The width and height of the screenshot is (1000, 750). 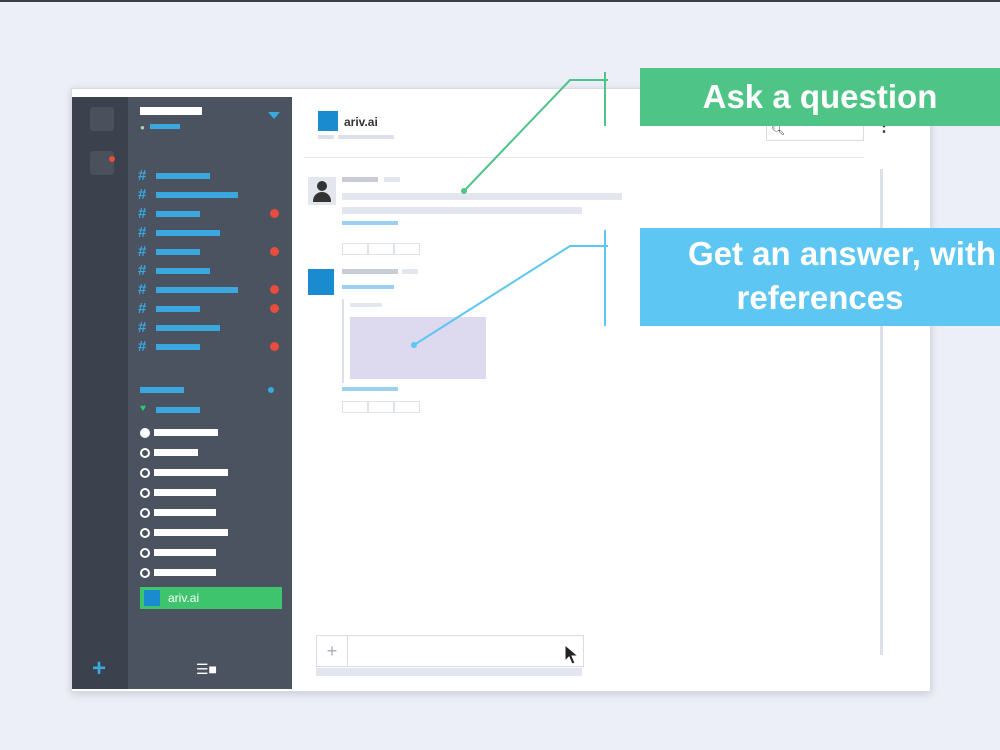 I want to click on user-avatar, so click(x=322, y=191).